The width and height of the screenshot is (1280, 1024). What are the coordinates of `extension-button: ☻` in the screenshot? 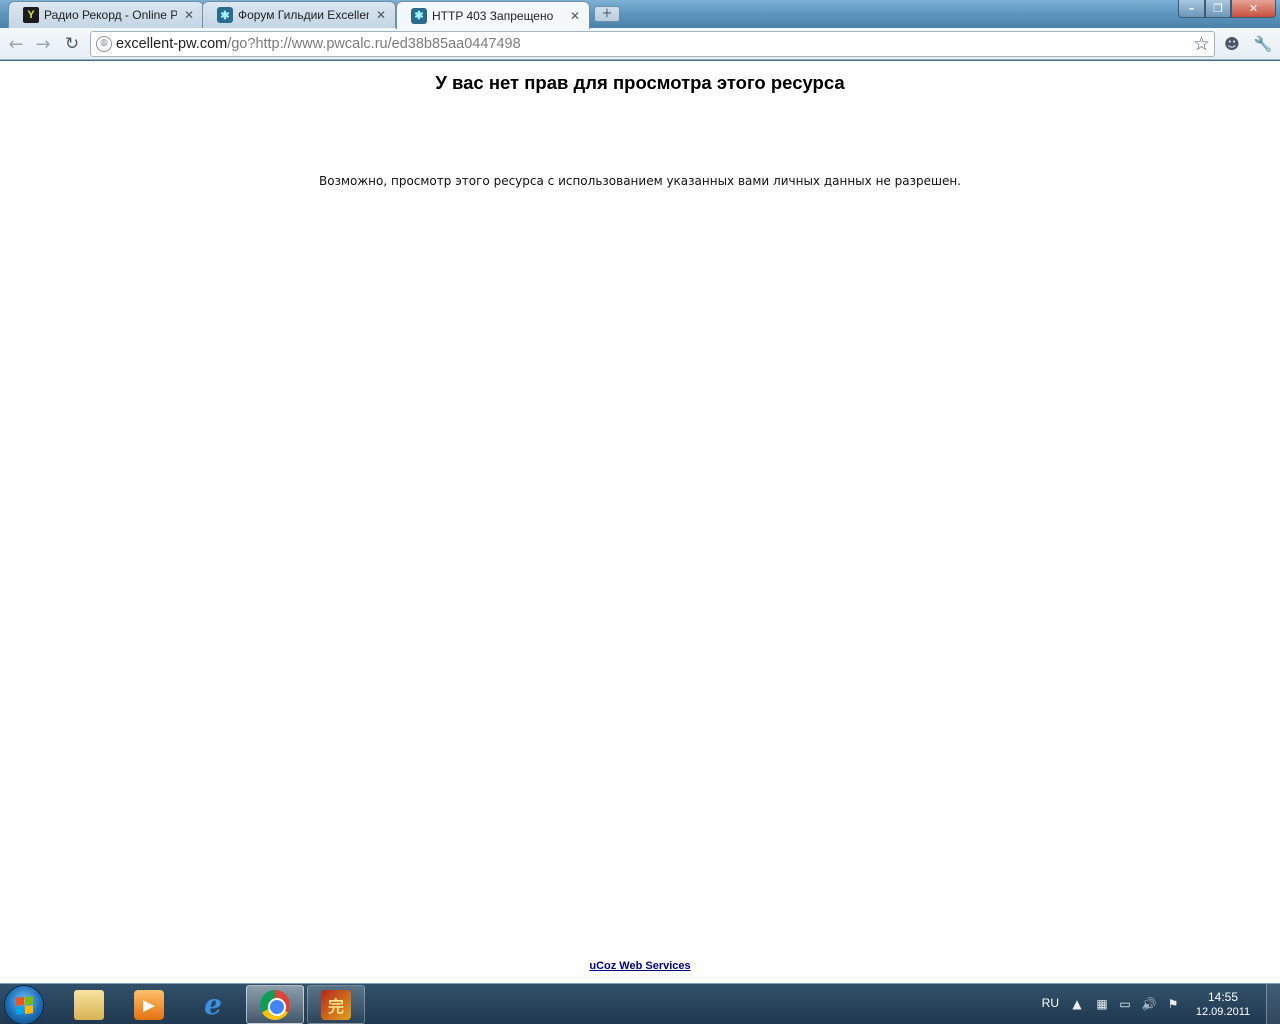 It's located at (1232, 44).